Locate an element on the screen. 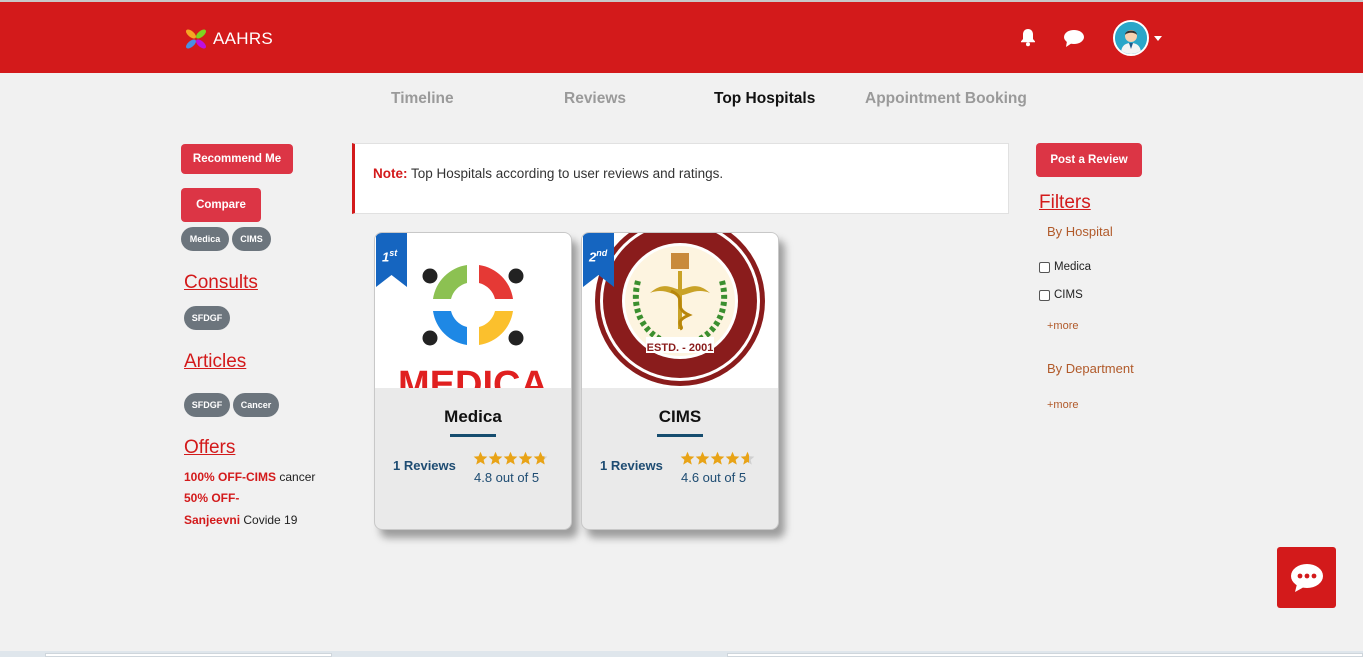  hospital-card: MEDICA 1st Medica 1 Reviews 4.8 out of 5 is located at coordinates (473, 381).